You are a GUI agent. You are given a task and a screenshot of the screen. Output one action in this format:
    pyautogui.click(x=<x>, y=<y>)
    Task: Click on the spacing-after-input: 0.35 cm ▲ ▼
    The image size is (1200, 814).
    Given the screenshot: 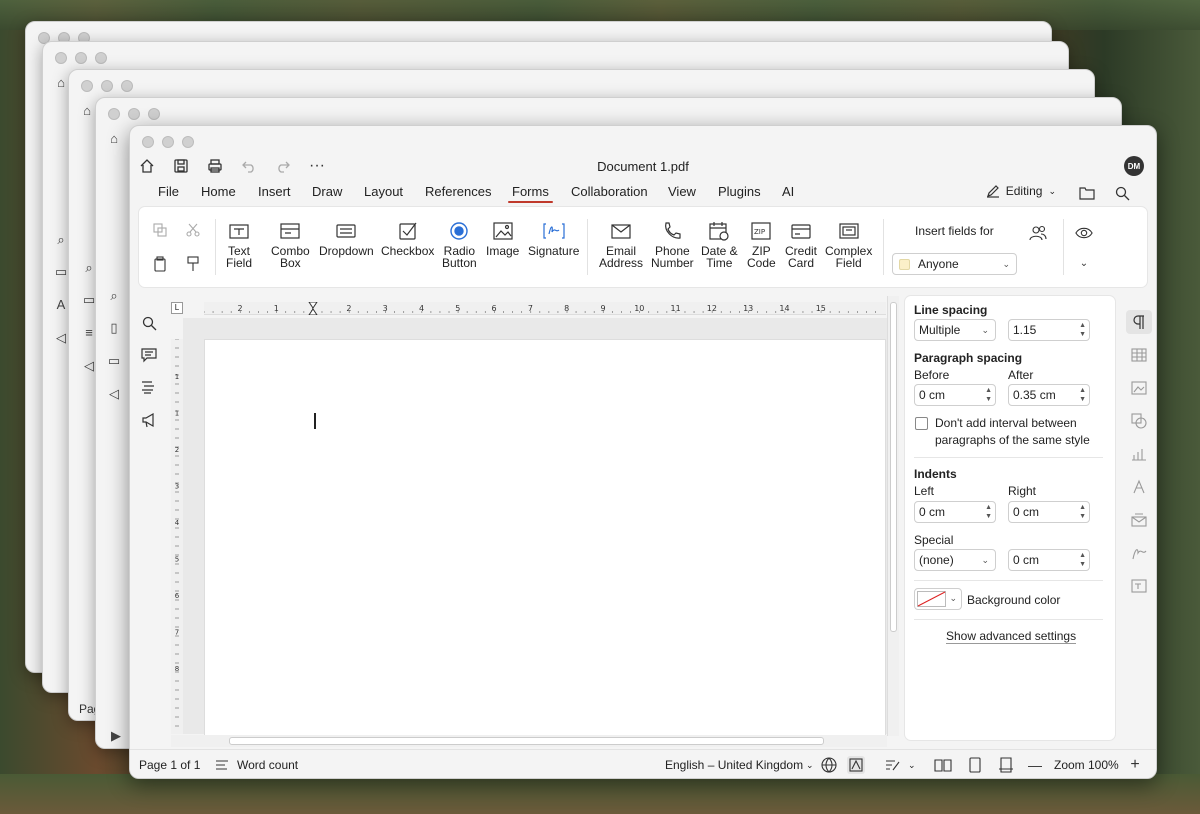 What is the action you would take?
    pyautogui.click(x=1049, y=395)
    